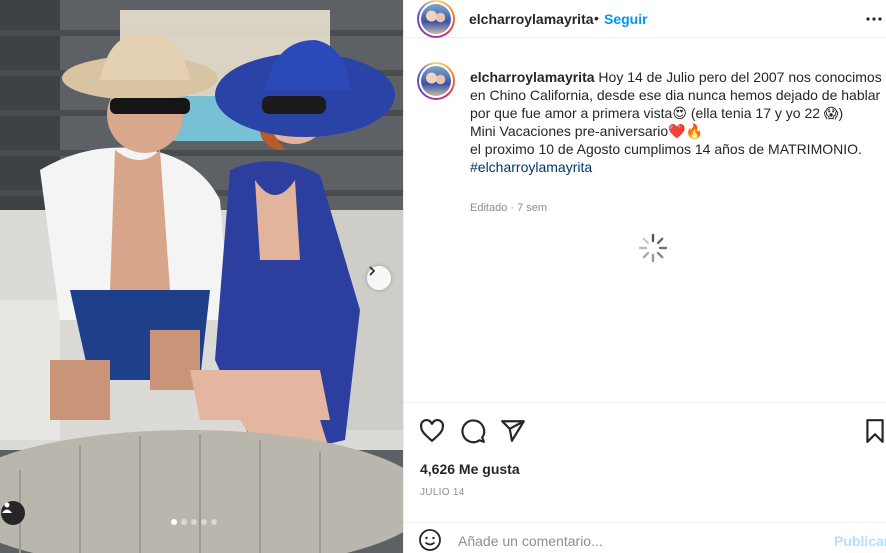  Describe the element at coordinates (531, 167) in the screenshot. I see `hashtag-link: #elcharroylamayrita` at that location.